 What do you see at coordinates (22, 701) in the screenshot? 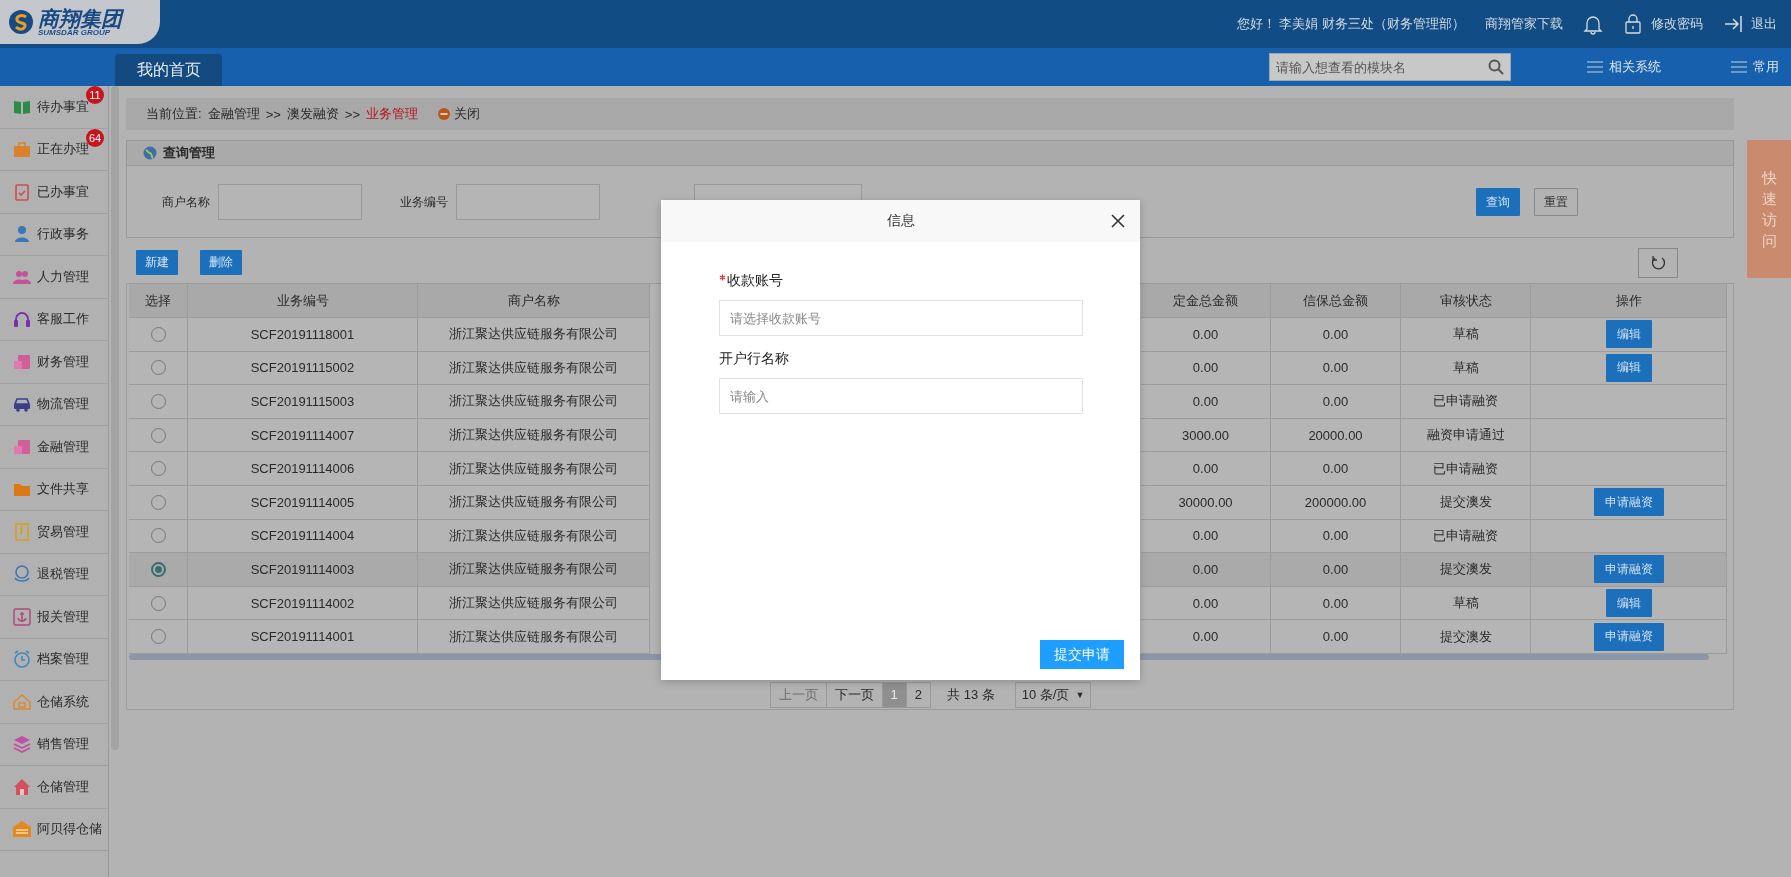
I see `house-icon` at bounding box center [22, 701].